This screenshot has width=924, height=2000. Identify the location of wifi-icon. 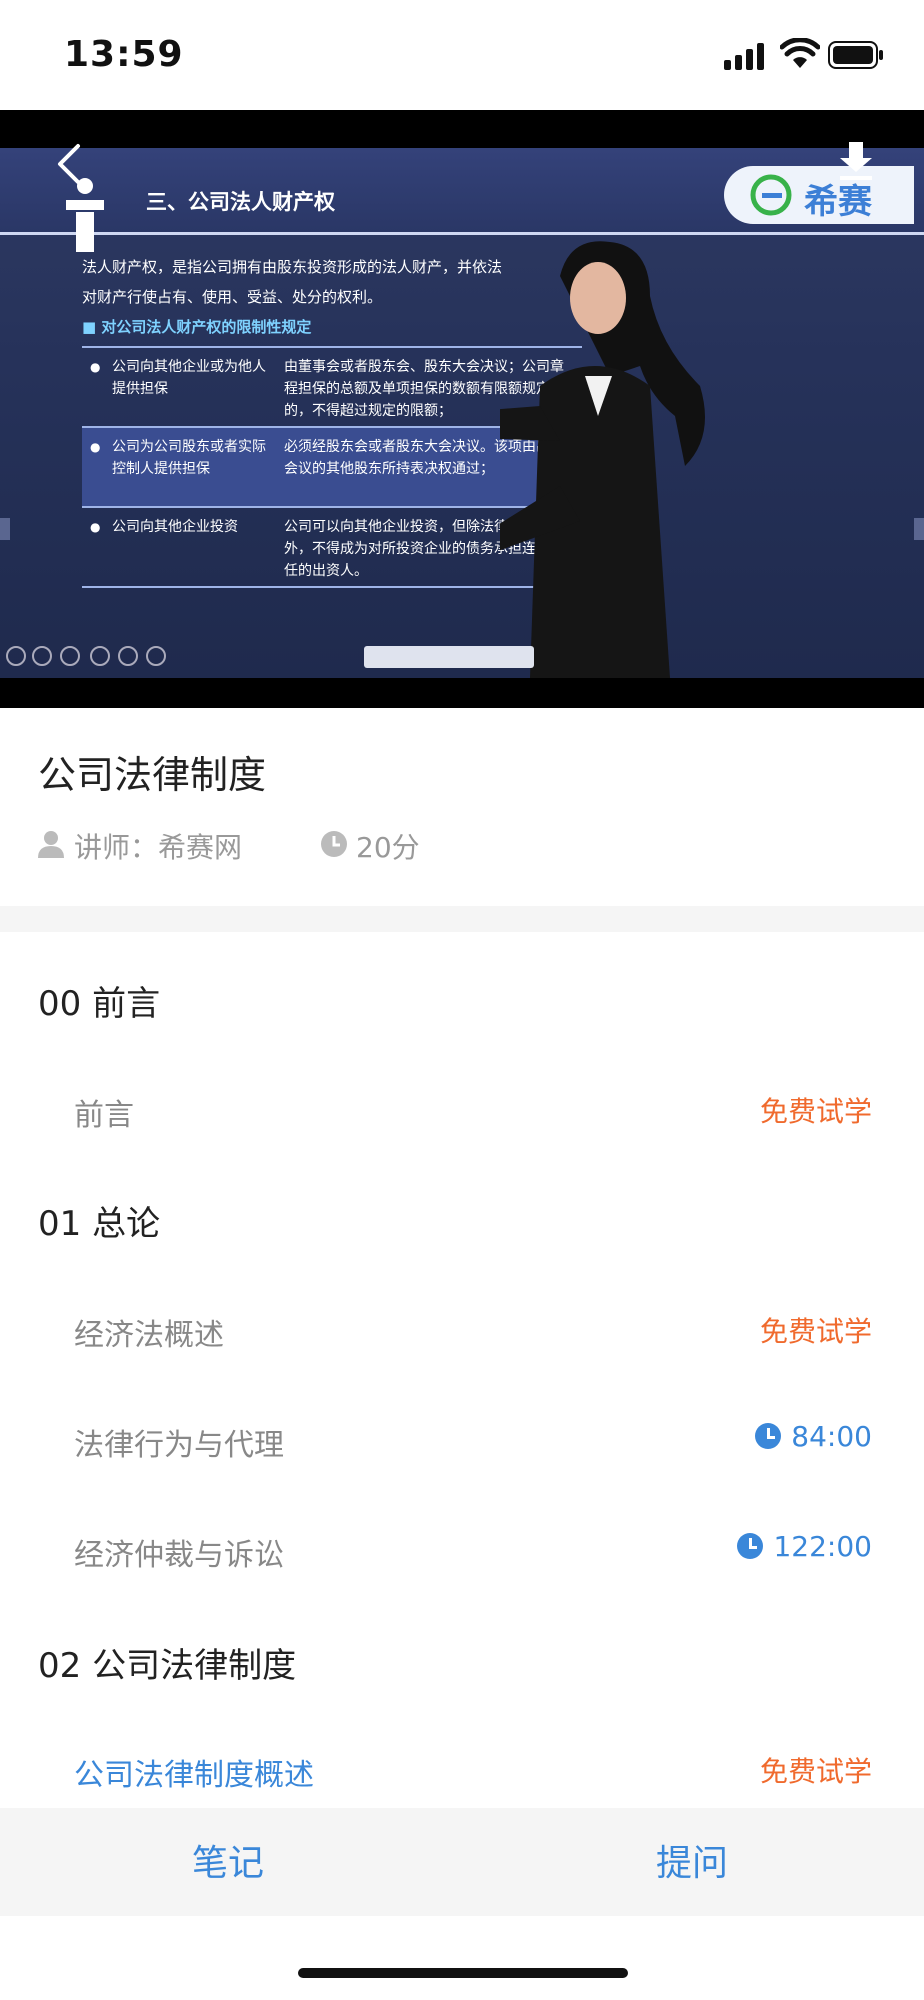
(800, 53).